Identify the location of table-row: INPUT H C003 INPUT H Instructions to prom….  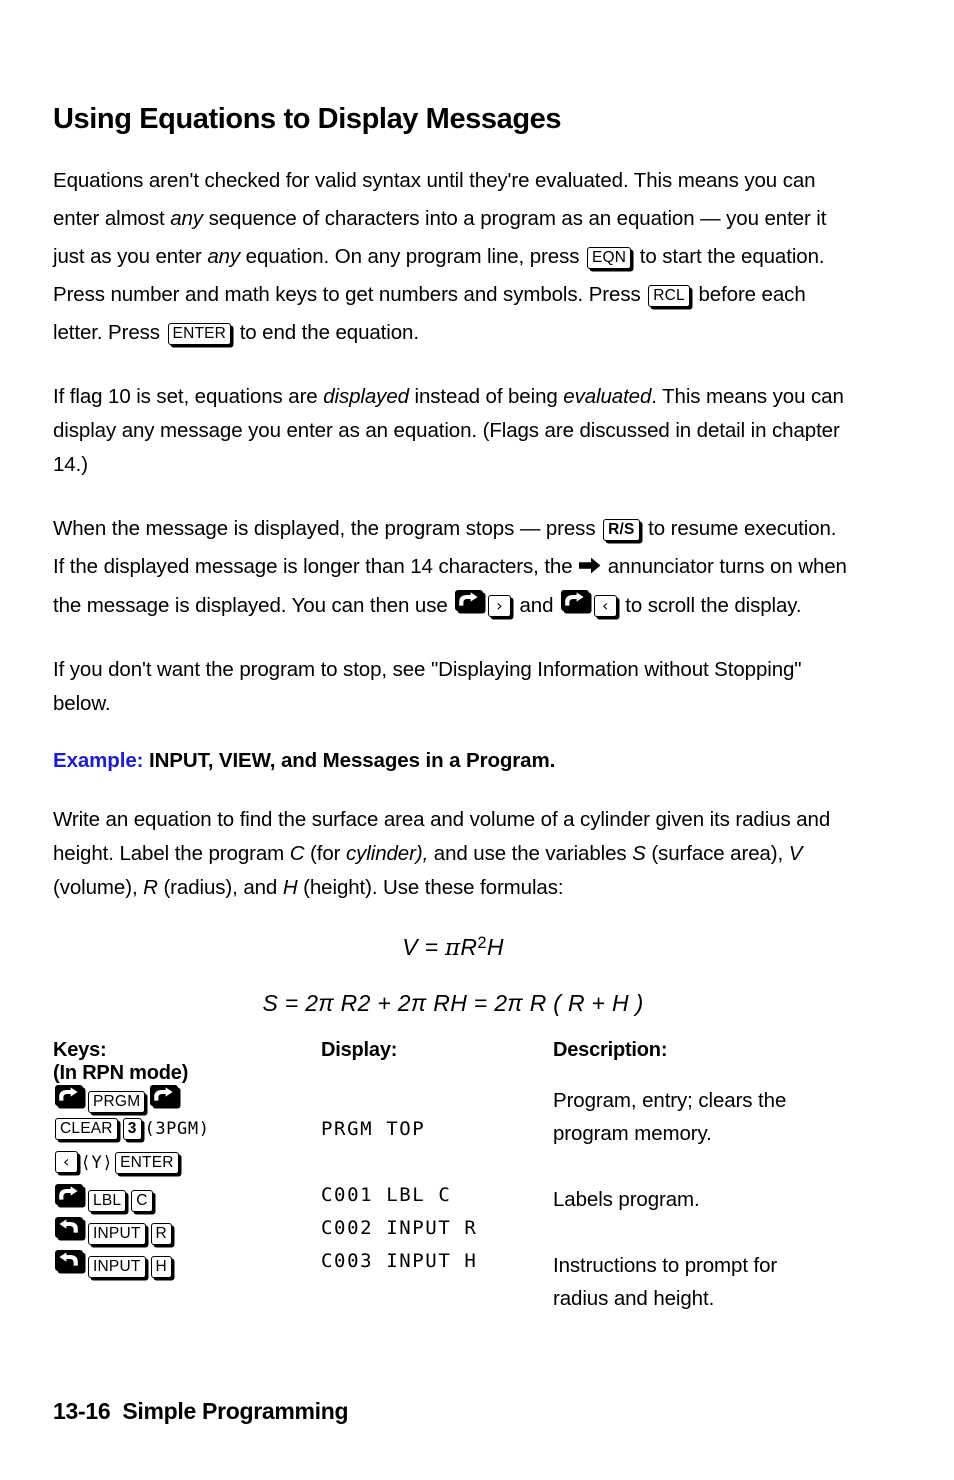
(453, 1266).